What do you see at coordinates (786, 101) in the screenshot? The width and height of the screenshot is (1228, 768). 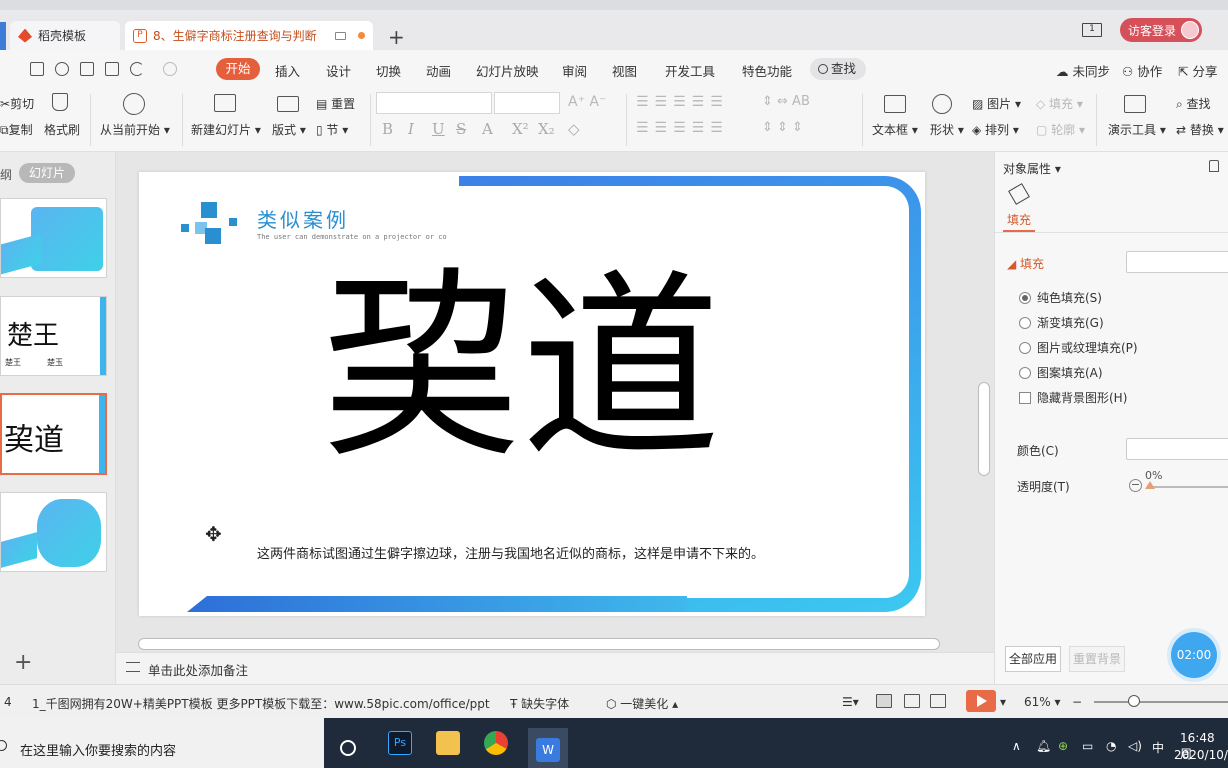 I see `text-direction-icon: ⇕ ⇔ AB` at bounding box center [786, 101].